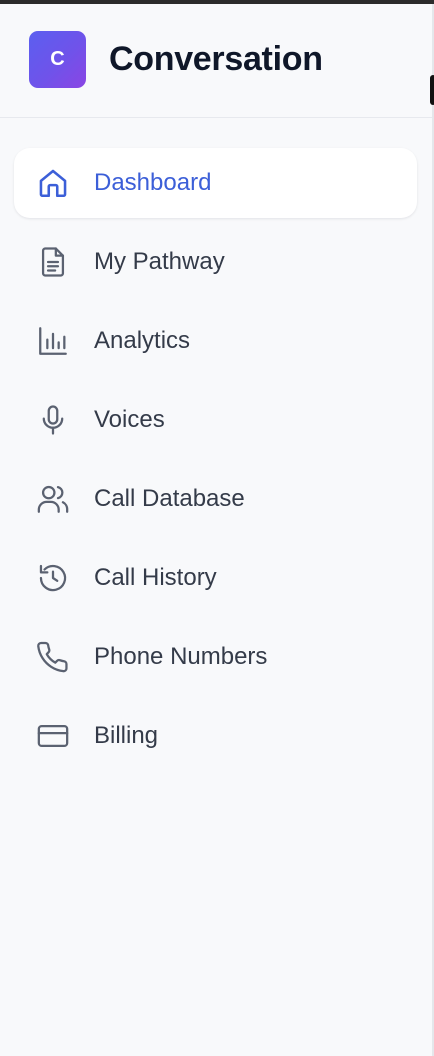 This screenshot has width=434, height=1056. Describe the element at coordinates (215, 183) in the screenshot. I see `sidebar-item-dashboard: Dashboard` at that location.